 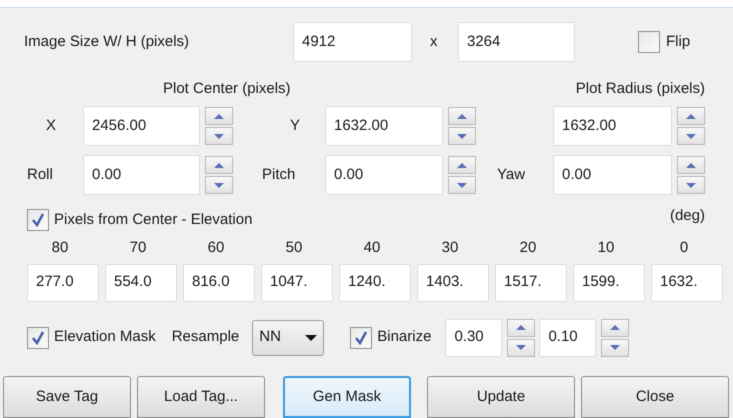 I want to click on text-field: 0.30, so click(x=473, y=337).